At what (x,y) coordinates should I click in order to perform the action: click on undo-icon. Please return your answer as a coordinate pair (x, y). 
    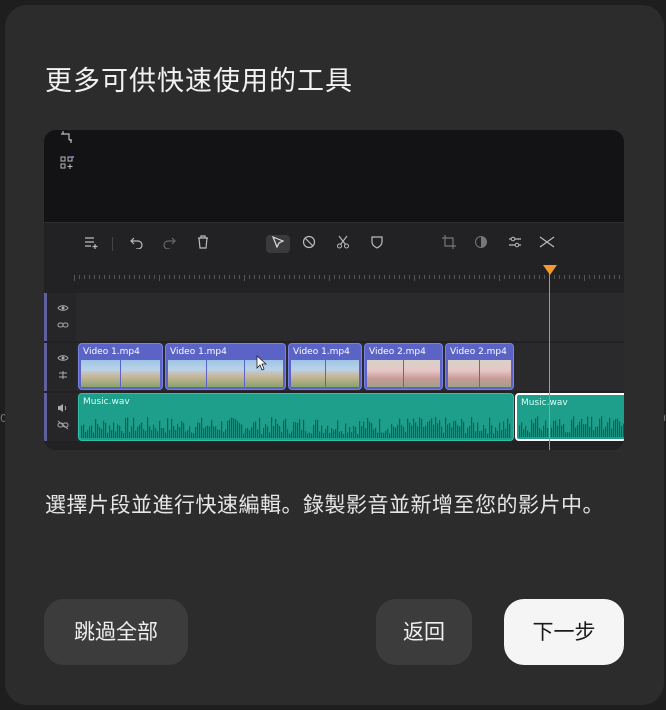
    Looking at the image, I should click on (137, 244).